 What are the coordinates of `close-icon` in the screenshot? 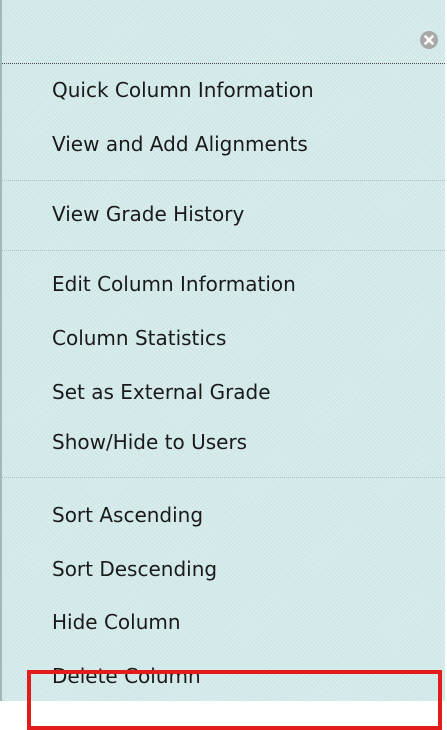 It's located at (429, 40).